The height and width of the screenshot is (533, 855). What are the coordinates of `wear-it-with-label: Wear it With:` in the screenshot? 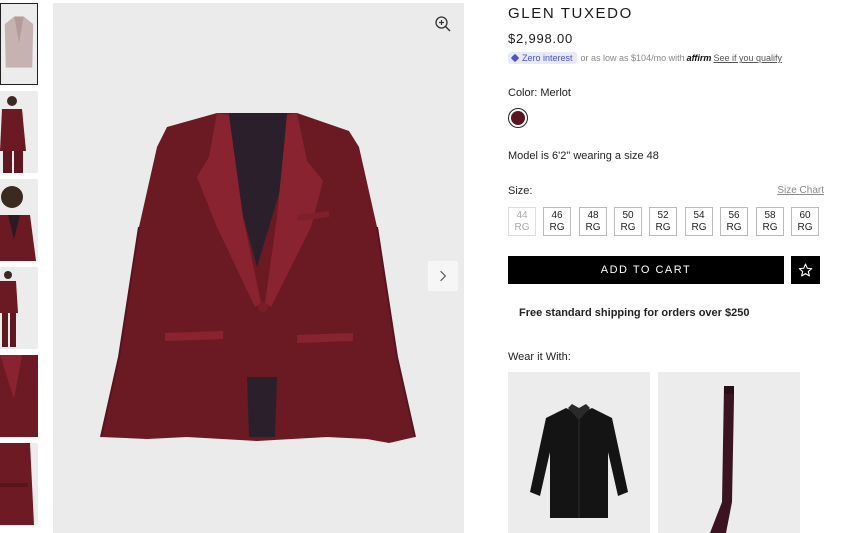 It's located at (539, 357).